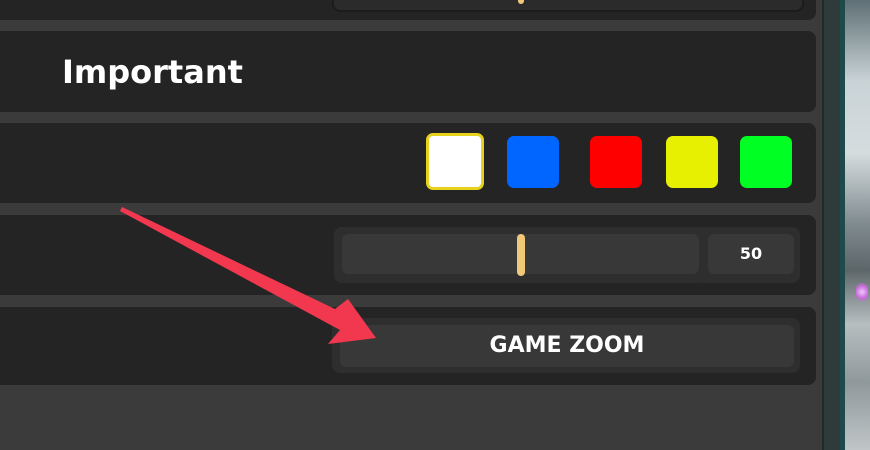 The height and width of the screenshot is (450, 870). What do you see at coordinates (616, 162) in the screenshot?
I see `color-swatch-red` at bounding box center [616, 162].